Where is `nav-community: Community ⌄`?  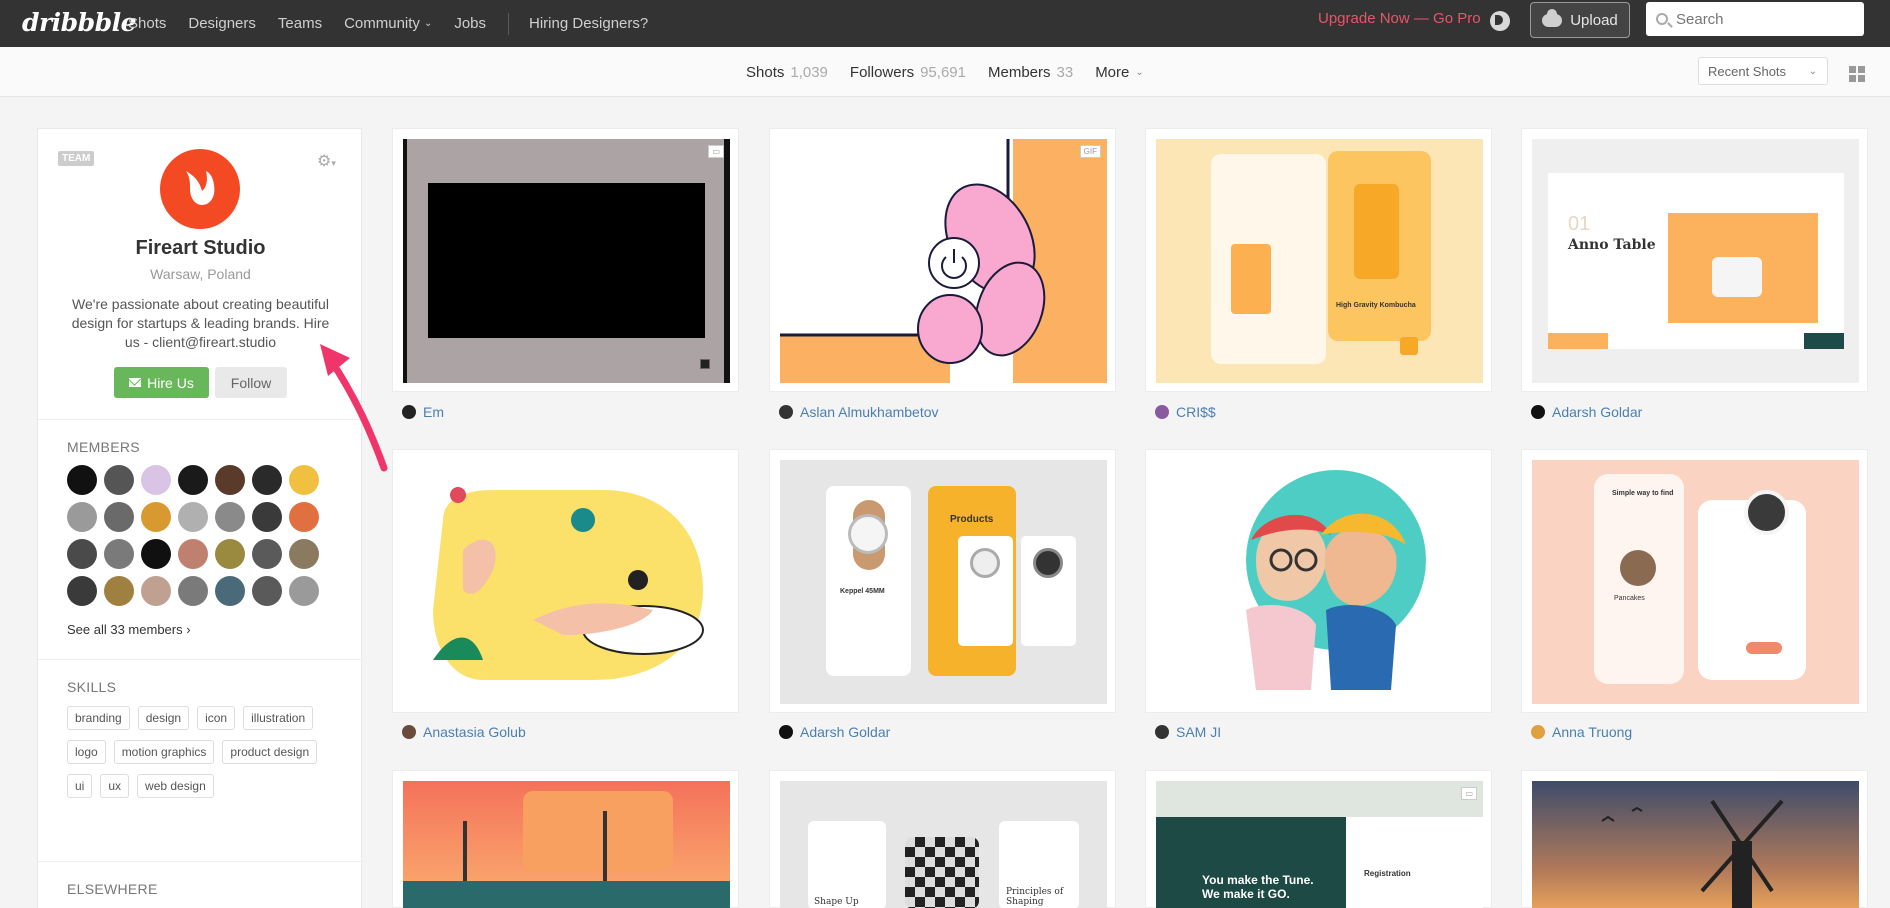
nav-community: Community ⌄ is located at coordinates (388, 23).